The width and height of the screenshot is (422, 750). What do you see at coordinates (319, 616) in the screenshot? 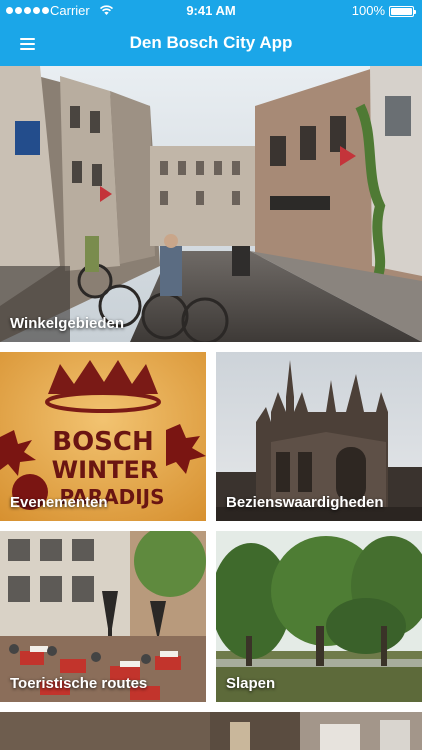
I see `tile-slapen: Slapen` at bounding box center [319, 616].